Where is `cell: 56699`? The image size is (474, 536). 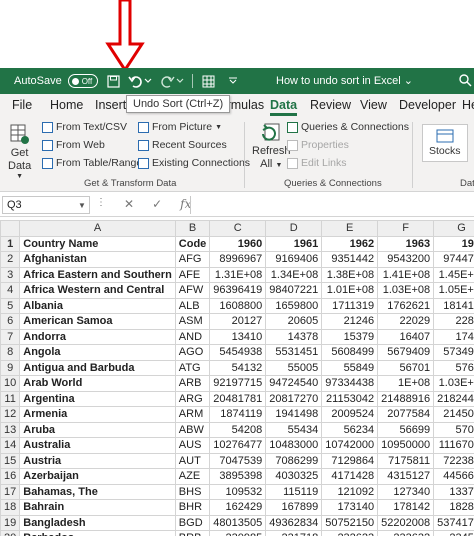 cell: 56699 is located at coordinates (406, 429).